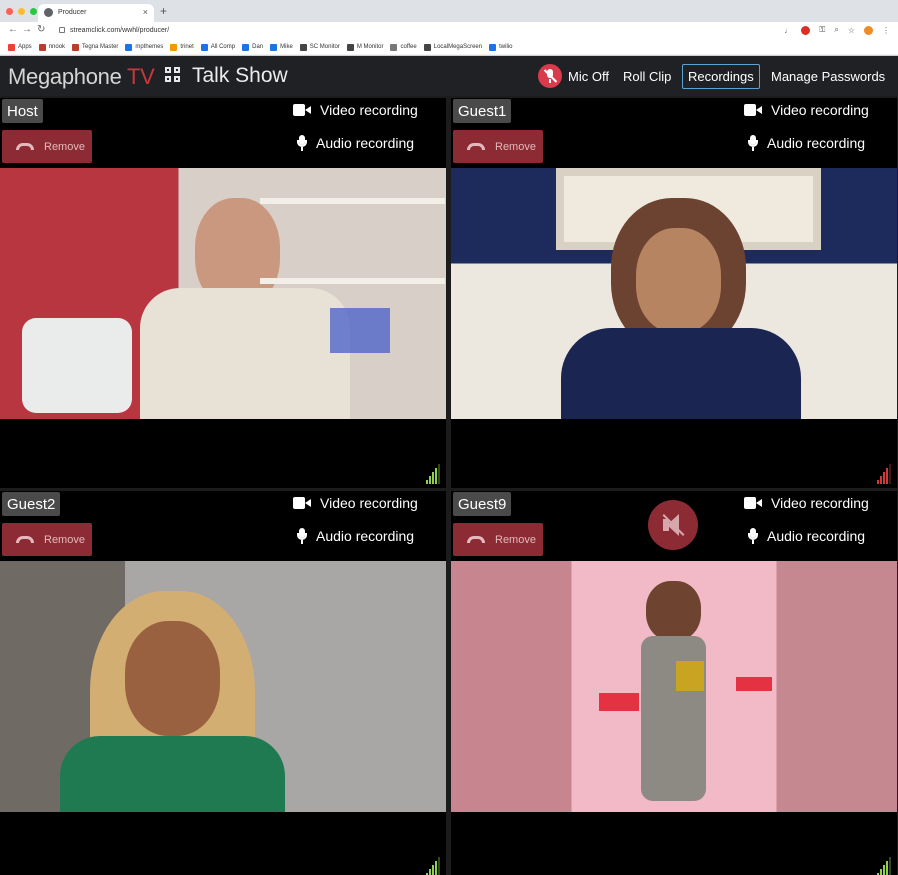  I want to click on star-icon: ☆, so click(851, 30).